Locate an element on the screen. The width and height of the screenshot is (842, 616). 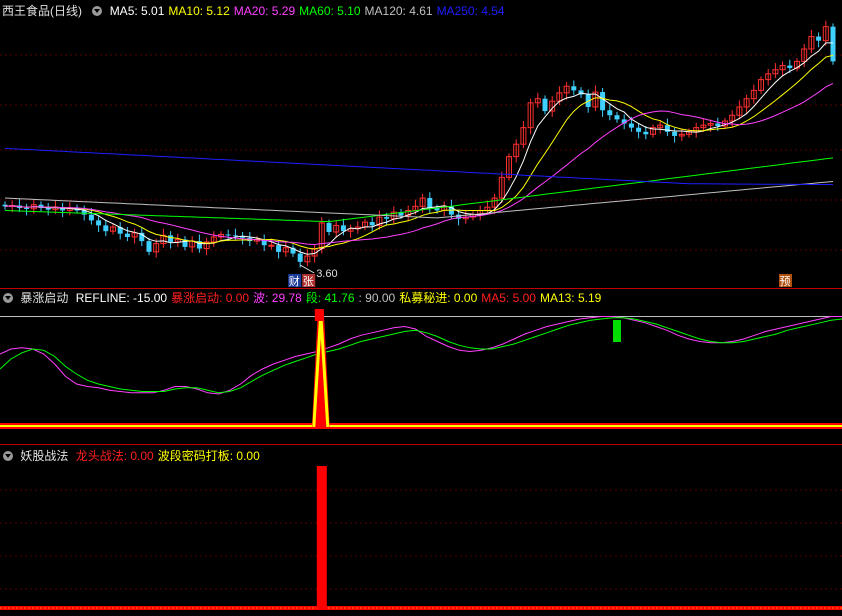
indicator1-legend-item-3: 段: 41.76 is located at coordinates (330, 298).